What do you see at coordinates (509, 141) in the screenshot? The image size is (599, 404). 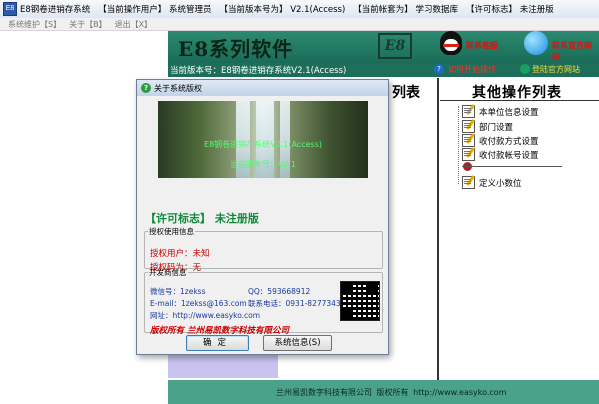 I see `op-item-label: 收付款方式设置` at bounding box center [509, 141].